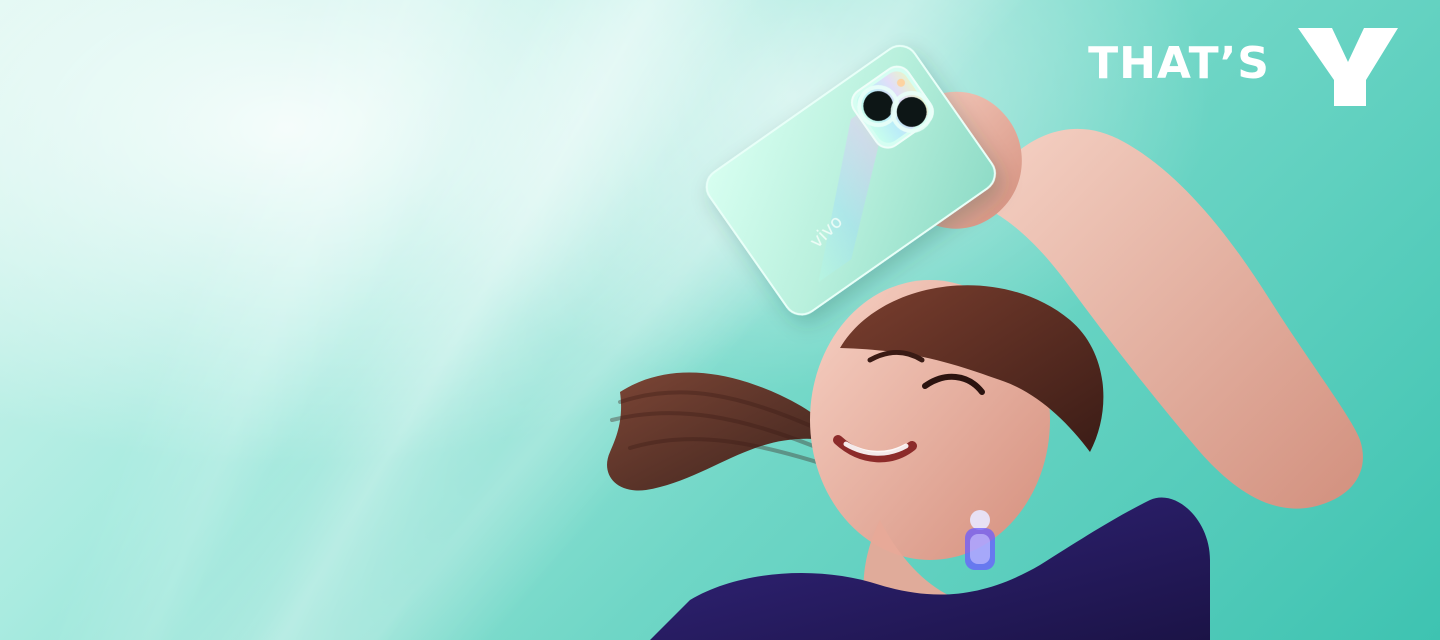  What do you see at coordinates (1179, 63) in the screenshot?
I see `tagline-text: THAT’S` at bounding box center [1179, 63].